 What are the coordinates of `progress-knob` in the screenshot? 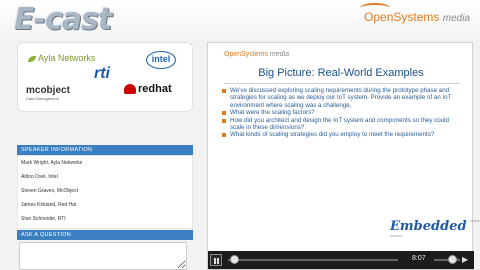 It's located at (235, 259).